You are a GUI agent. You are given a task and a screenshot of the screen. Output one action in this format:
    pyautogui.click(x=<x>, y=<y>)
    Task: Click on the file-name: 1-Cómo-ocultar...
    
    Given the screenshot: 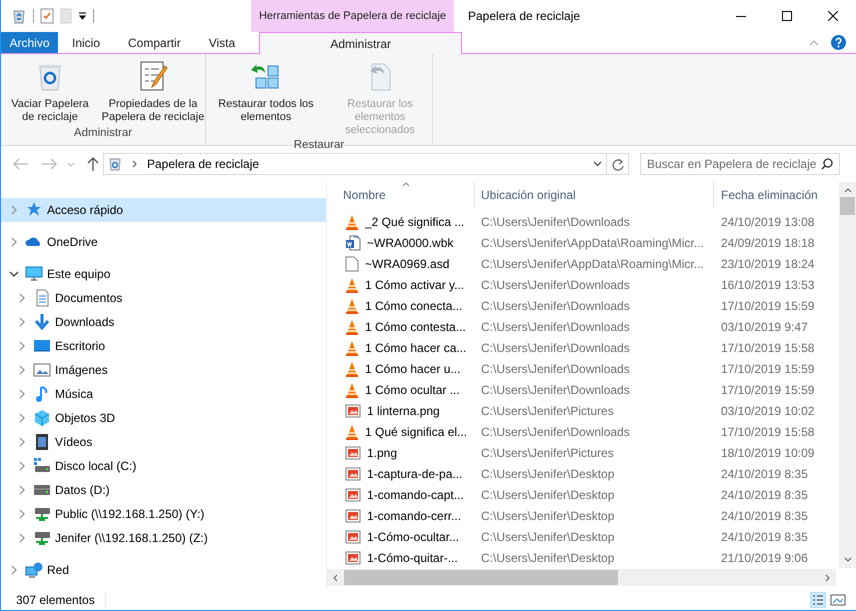 What is the action you would take?
    pyautogui.click(x=413, y=537)
    